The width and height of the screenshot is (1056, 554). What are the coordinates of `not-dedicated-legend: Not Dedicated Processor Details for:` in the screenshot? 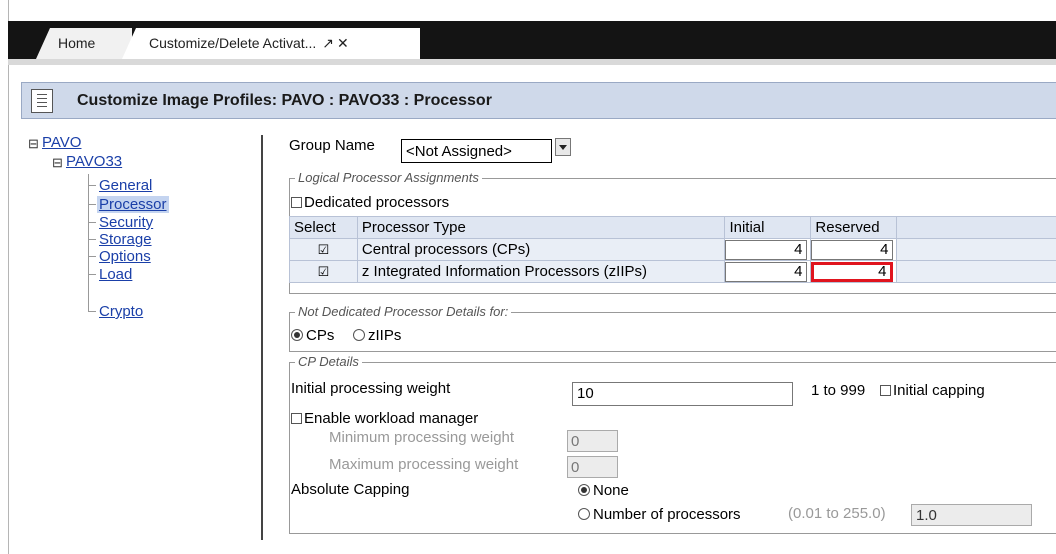 It's located at (403, 311).